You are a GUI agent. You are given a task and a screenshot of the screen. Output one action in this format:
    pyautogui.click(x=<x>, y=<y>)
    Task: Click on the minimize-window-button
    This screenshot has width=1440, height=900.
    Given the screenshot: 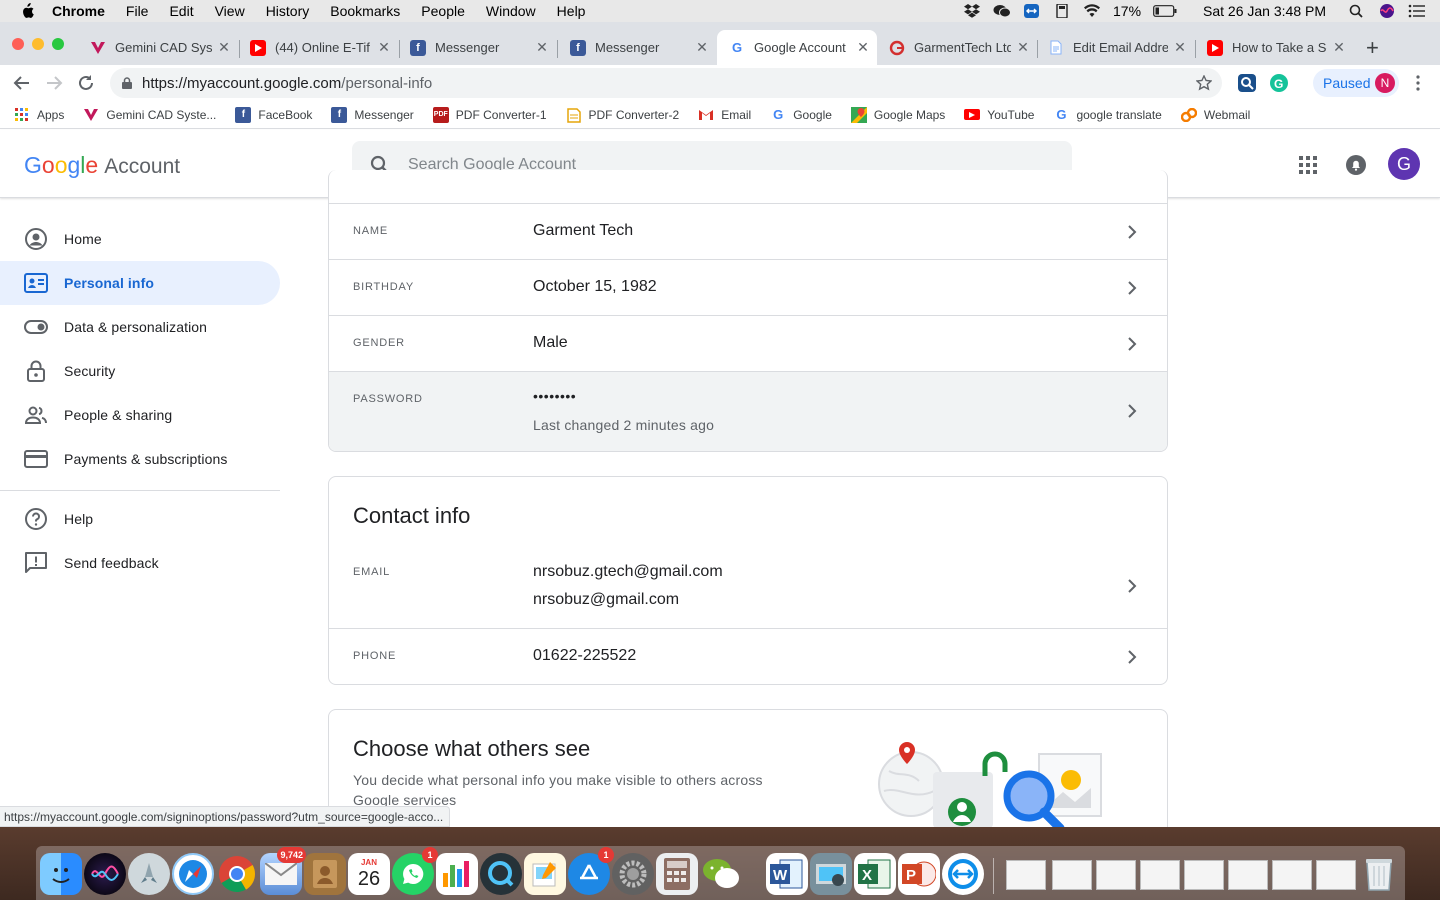 What is the action you would take?
    pyautogui.click(x=38, y=44)
    